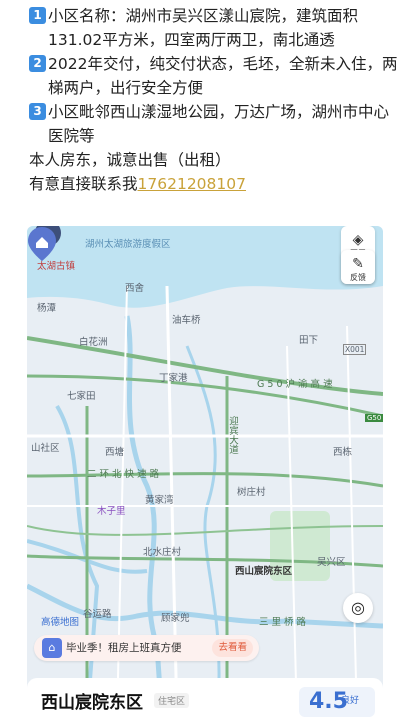  Describe the element at coordinates (123, 474) in the screenshot. I see `label-huanbei: 二 环 北 快 速 路` at that location.